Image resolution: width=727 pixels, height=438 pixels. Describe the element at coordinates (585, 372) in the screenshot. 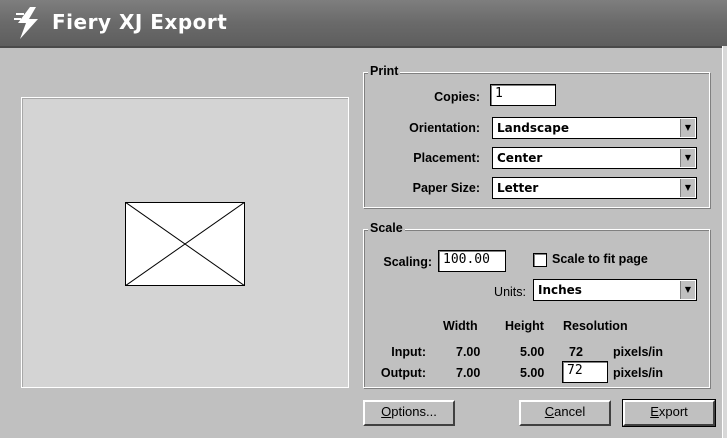

I see `output-resolution-input: 72` at that location.